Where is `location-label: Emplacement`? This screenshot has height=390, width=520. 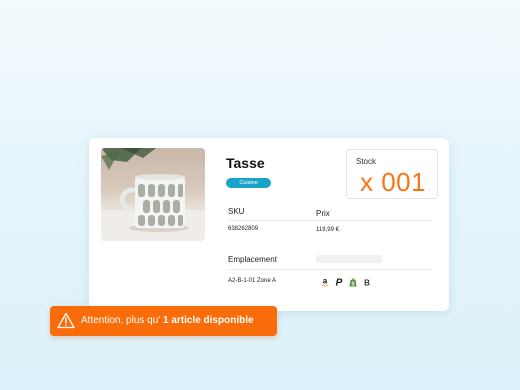 location-label: Emplacement is located at coordinates (252, 259).